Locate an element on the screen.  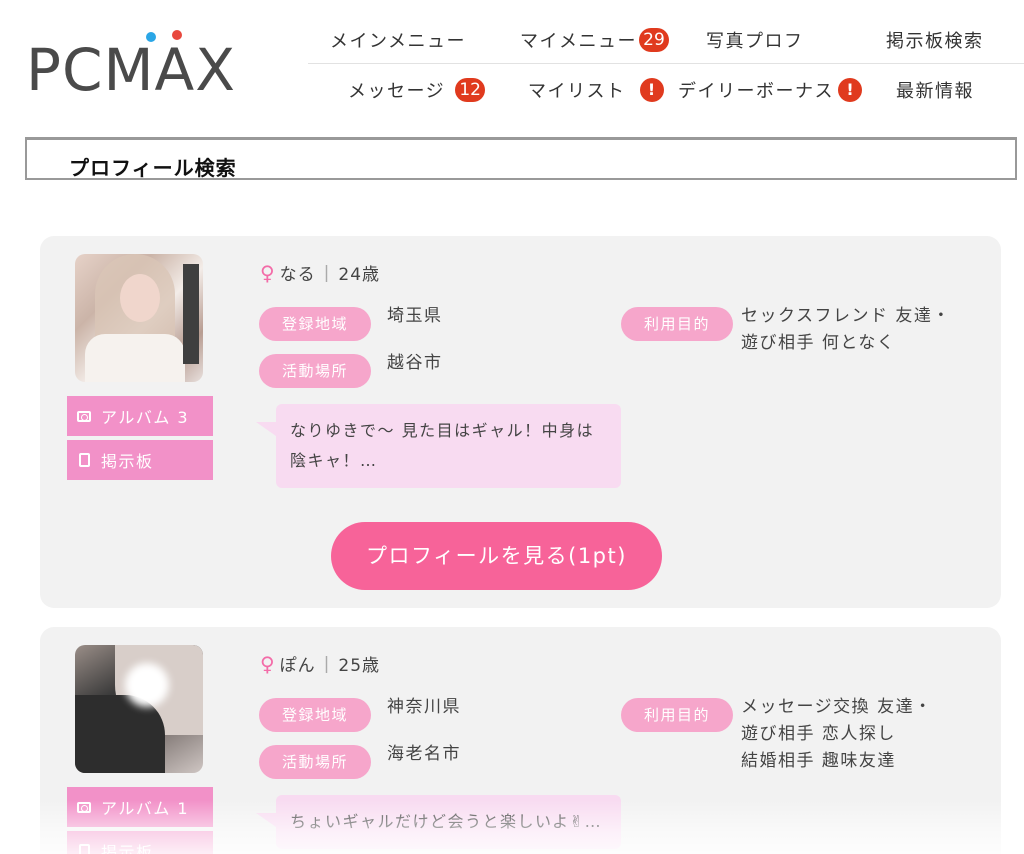
nav-label: メッセージ is located at coordinates (397, 91).